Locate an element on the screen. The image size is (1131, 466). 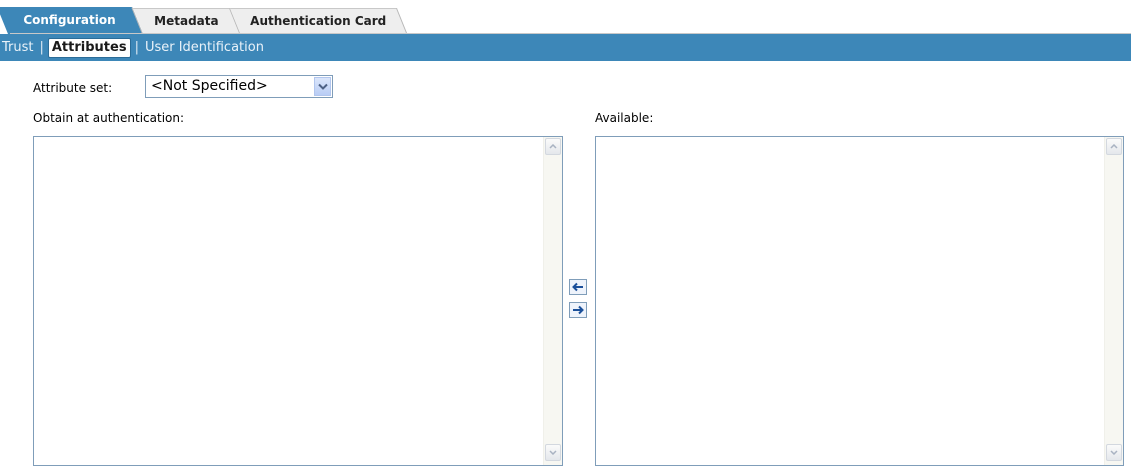
tab-metadata-label: Metadata is located at coordinates (186, 21).